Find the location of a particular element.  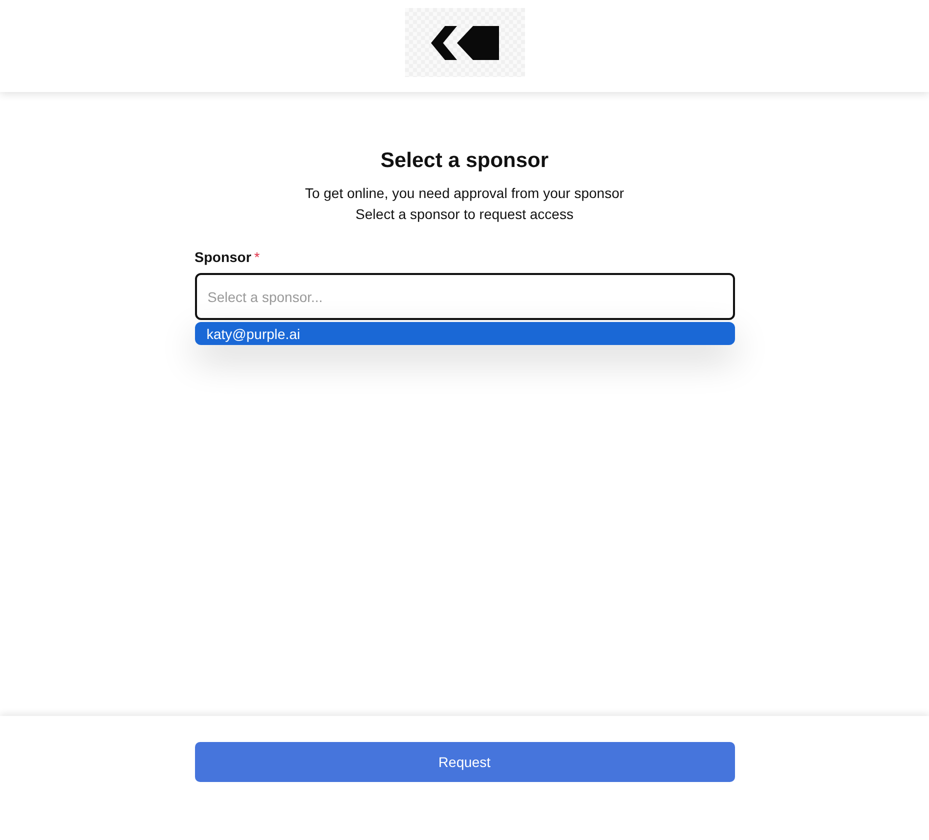

logo-icon is located at coordinates (464, 43).